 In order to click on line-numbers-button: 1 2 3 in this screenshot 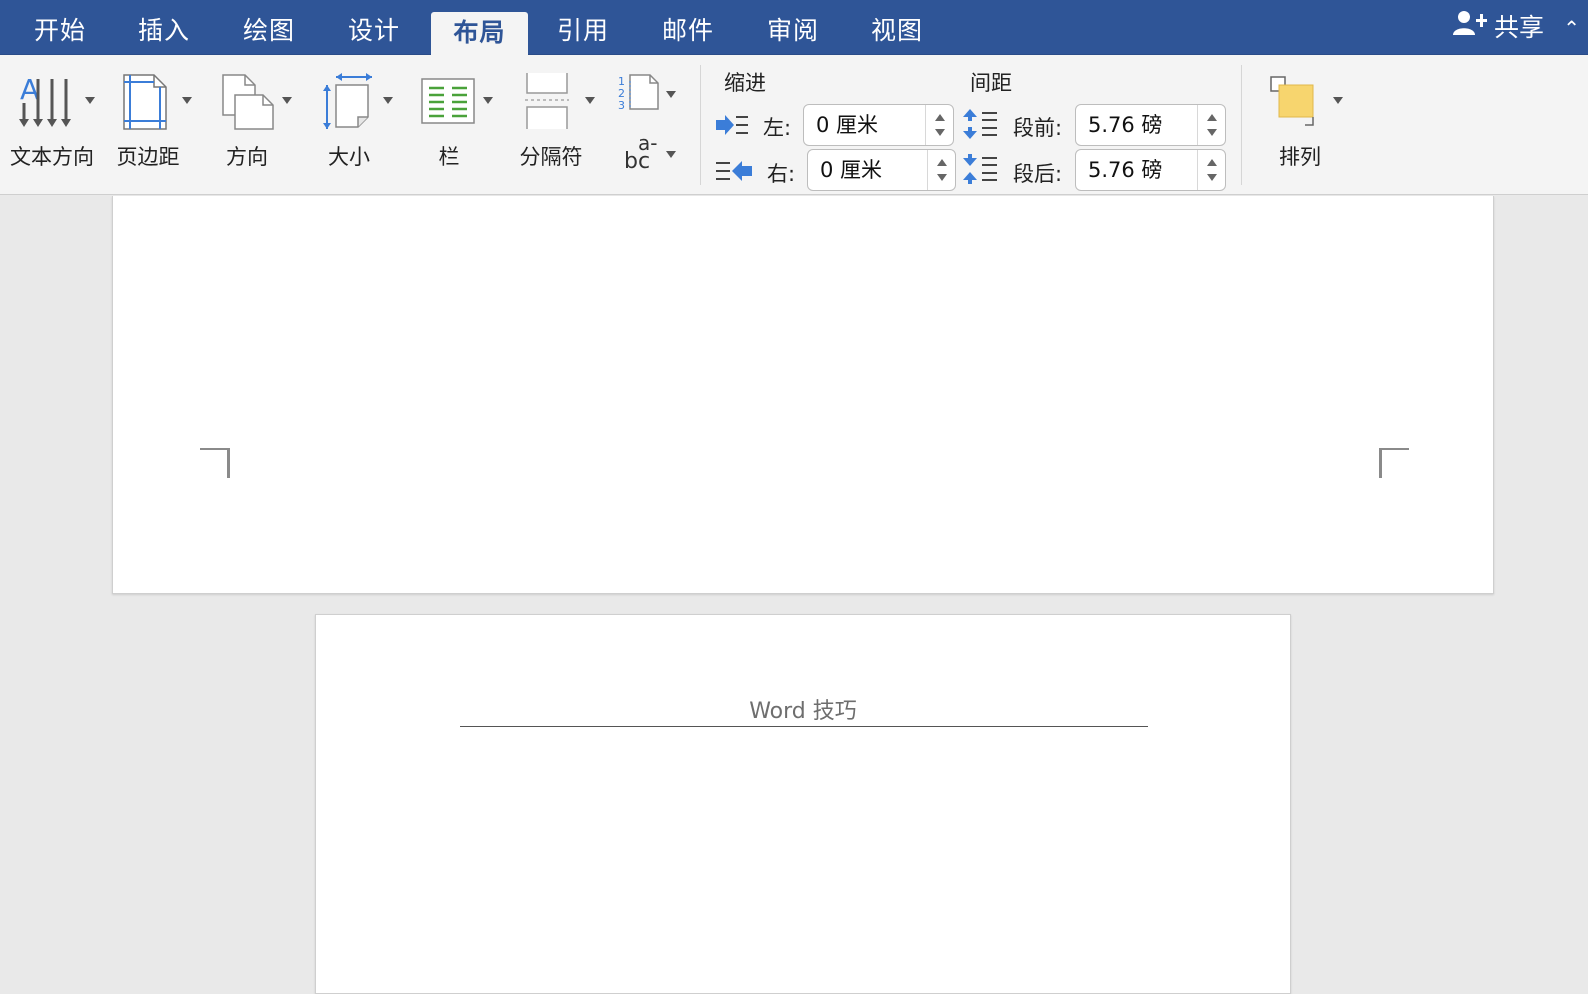, I will do `click(648, 95)`.